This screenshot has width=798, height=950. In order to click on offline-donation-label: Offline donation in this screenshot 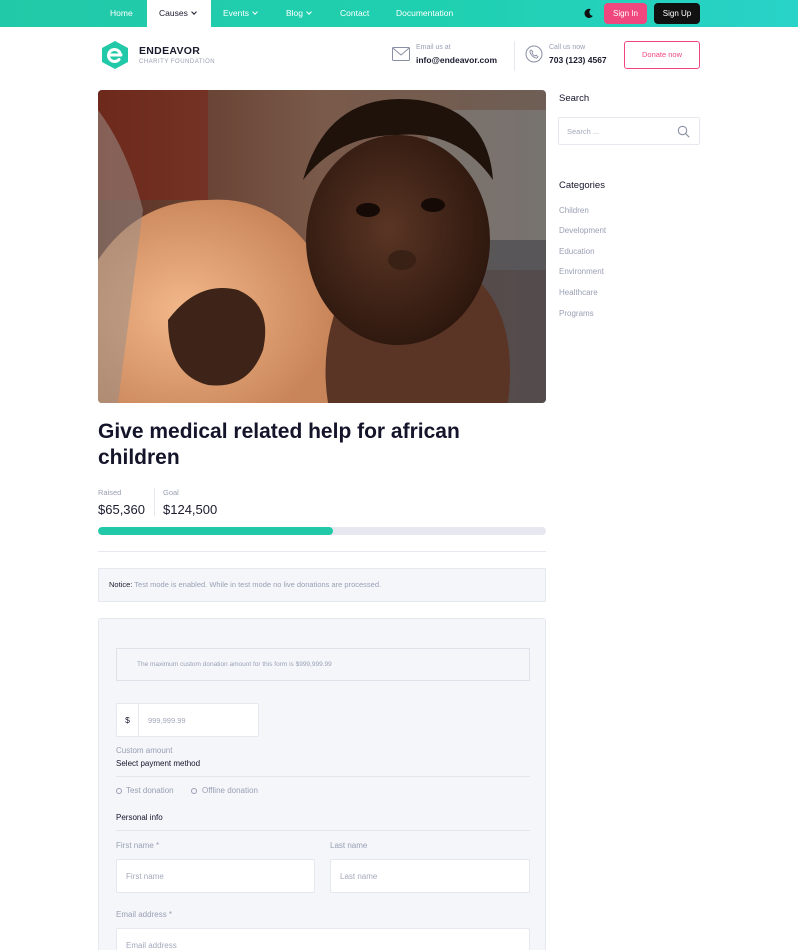, I will do `click(230, 790)`.